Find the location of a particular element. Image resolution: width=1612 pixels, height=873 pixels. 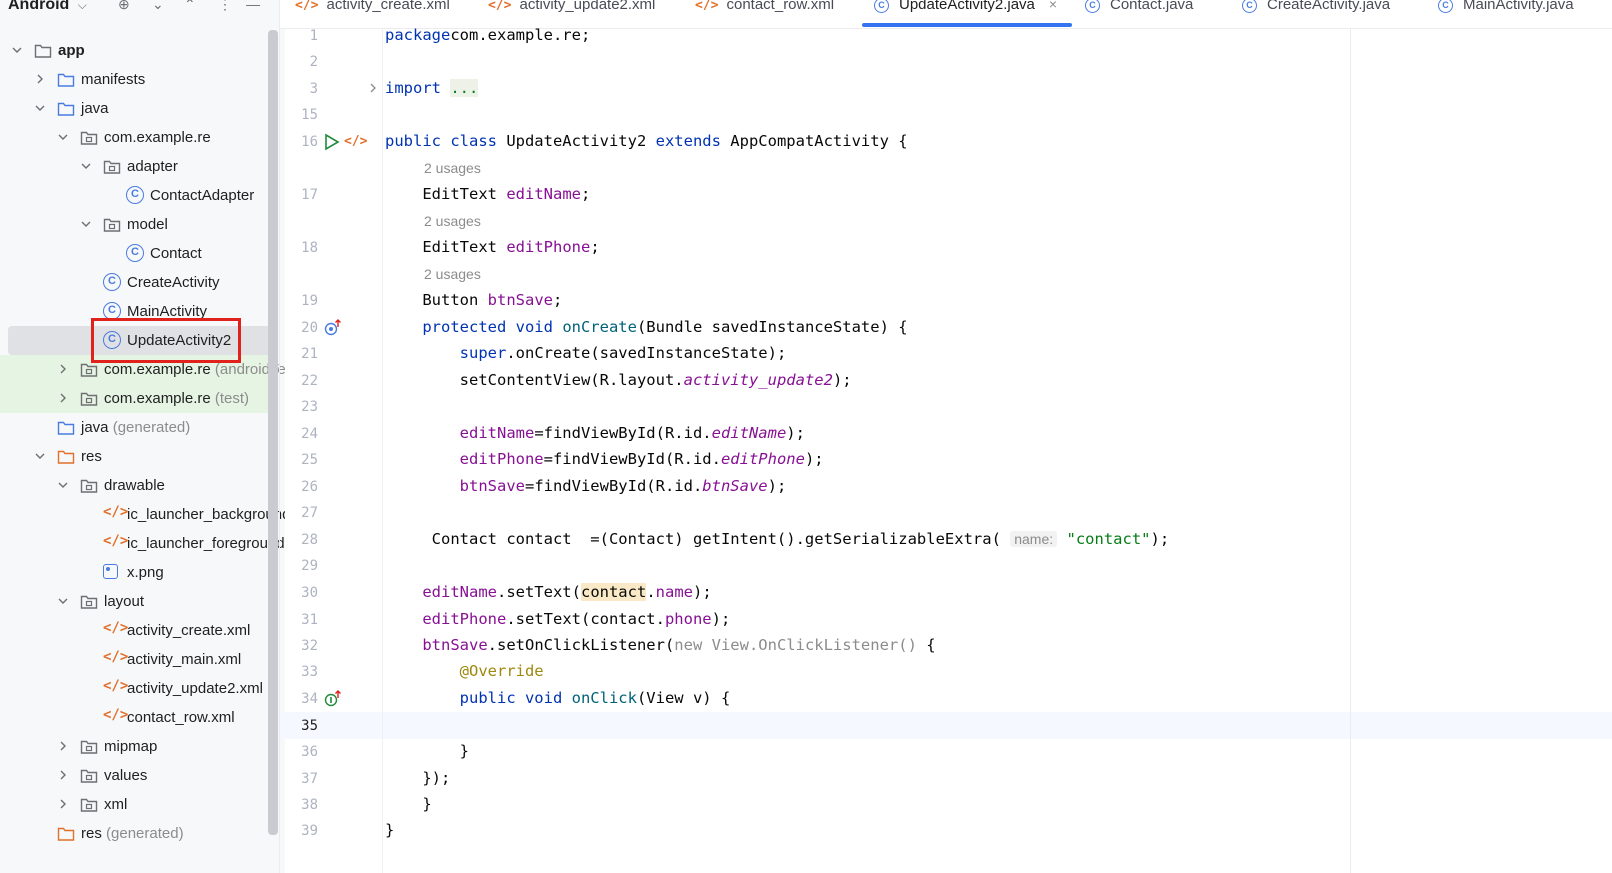

tree-item: java is located at coordinates (139, 108).